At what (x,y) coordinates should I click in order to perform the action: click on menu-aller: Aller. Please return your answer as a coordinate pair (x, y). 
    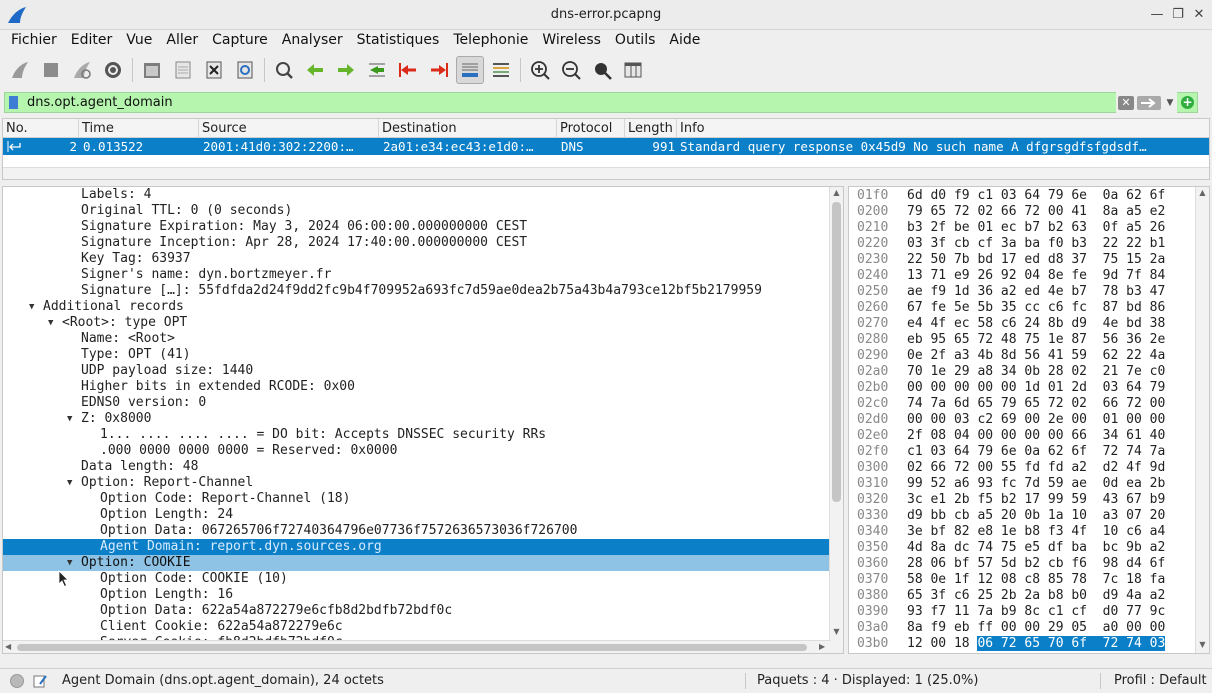
    Looking at the image, I should click on (182, 41).